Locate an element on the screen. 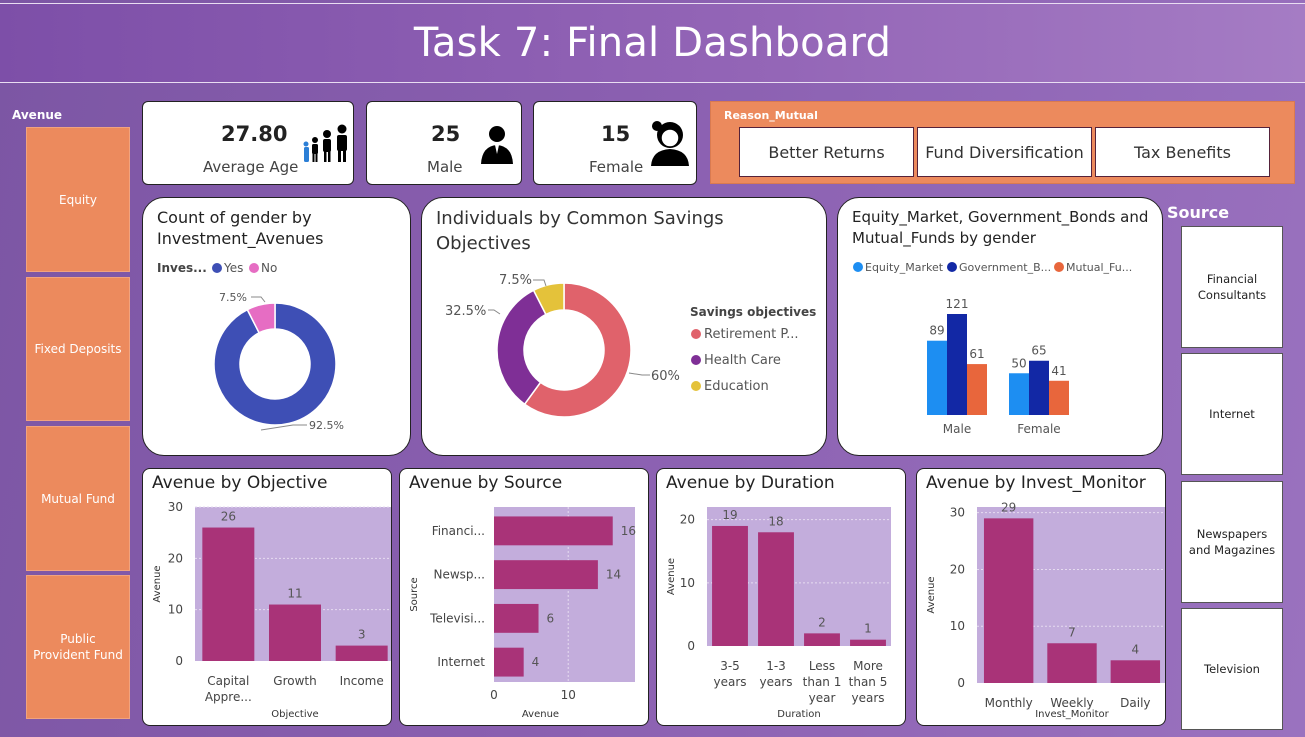 The height and width of the screenshot is (737, 1305). data-label: 89 is located at coordinates (936, 331).